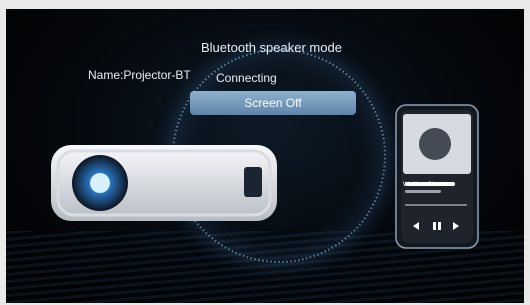 The image size is (530, 305). Describe the element at coordinates (271, 47) in the screenshot. I see `mode-title: Bluetooth speaker mode` at that location.